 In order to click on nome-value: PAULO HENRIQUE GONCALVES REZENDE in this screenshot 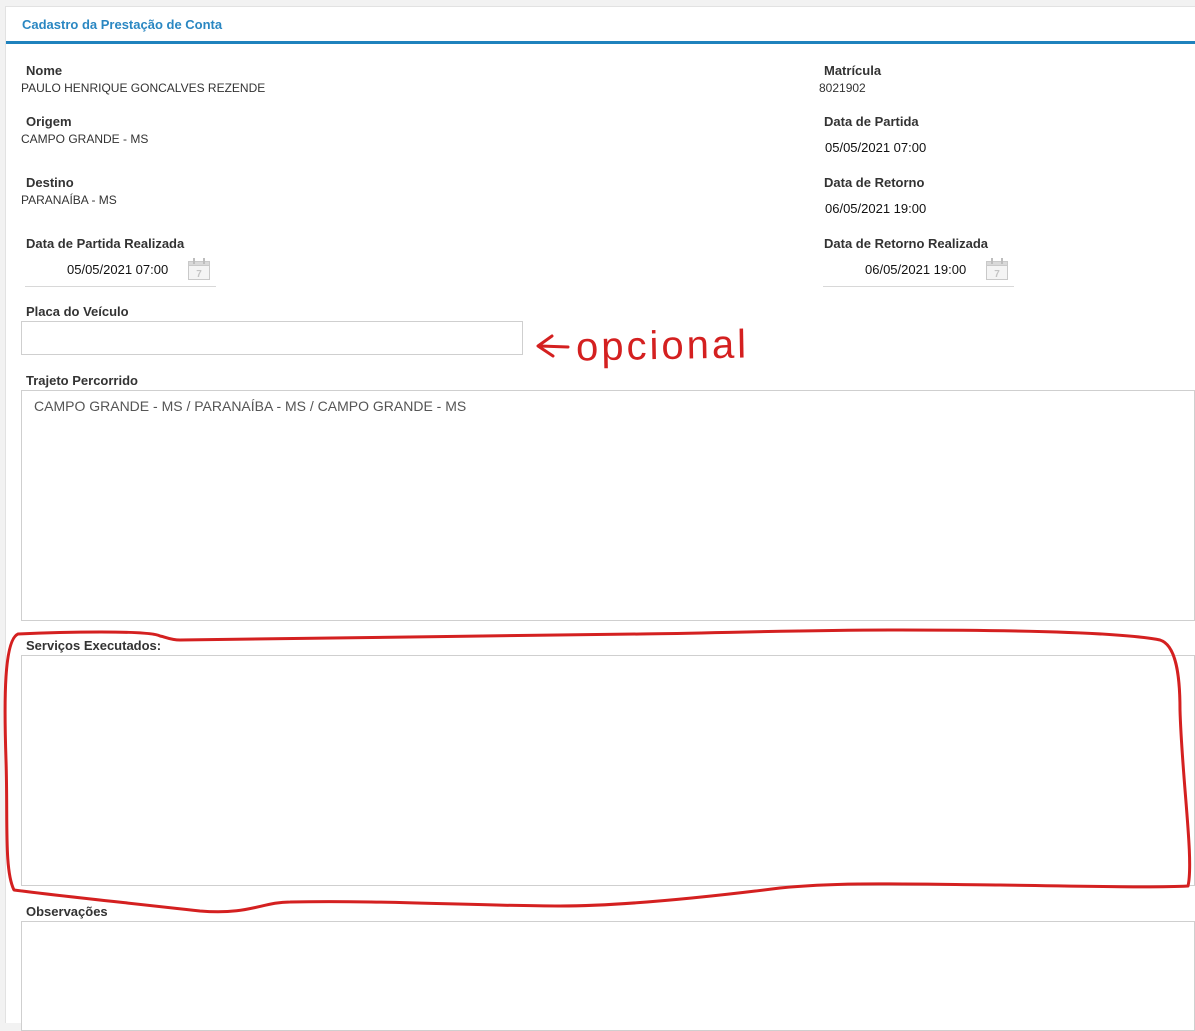, I will do `click(143, 88)`.